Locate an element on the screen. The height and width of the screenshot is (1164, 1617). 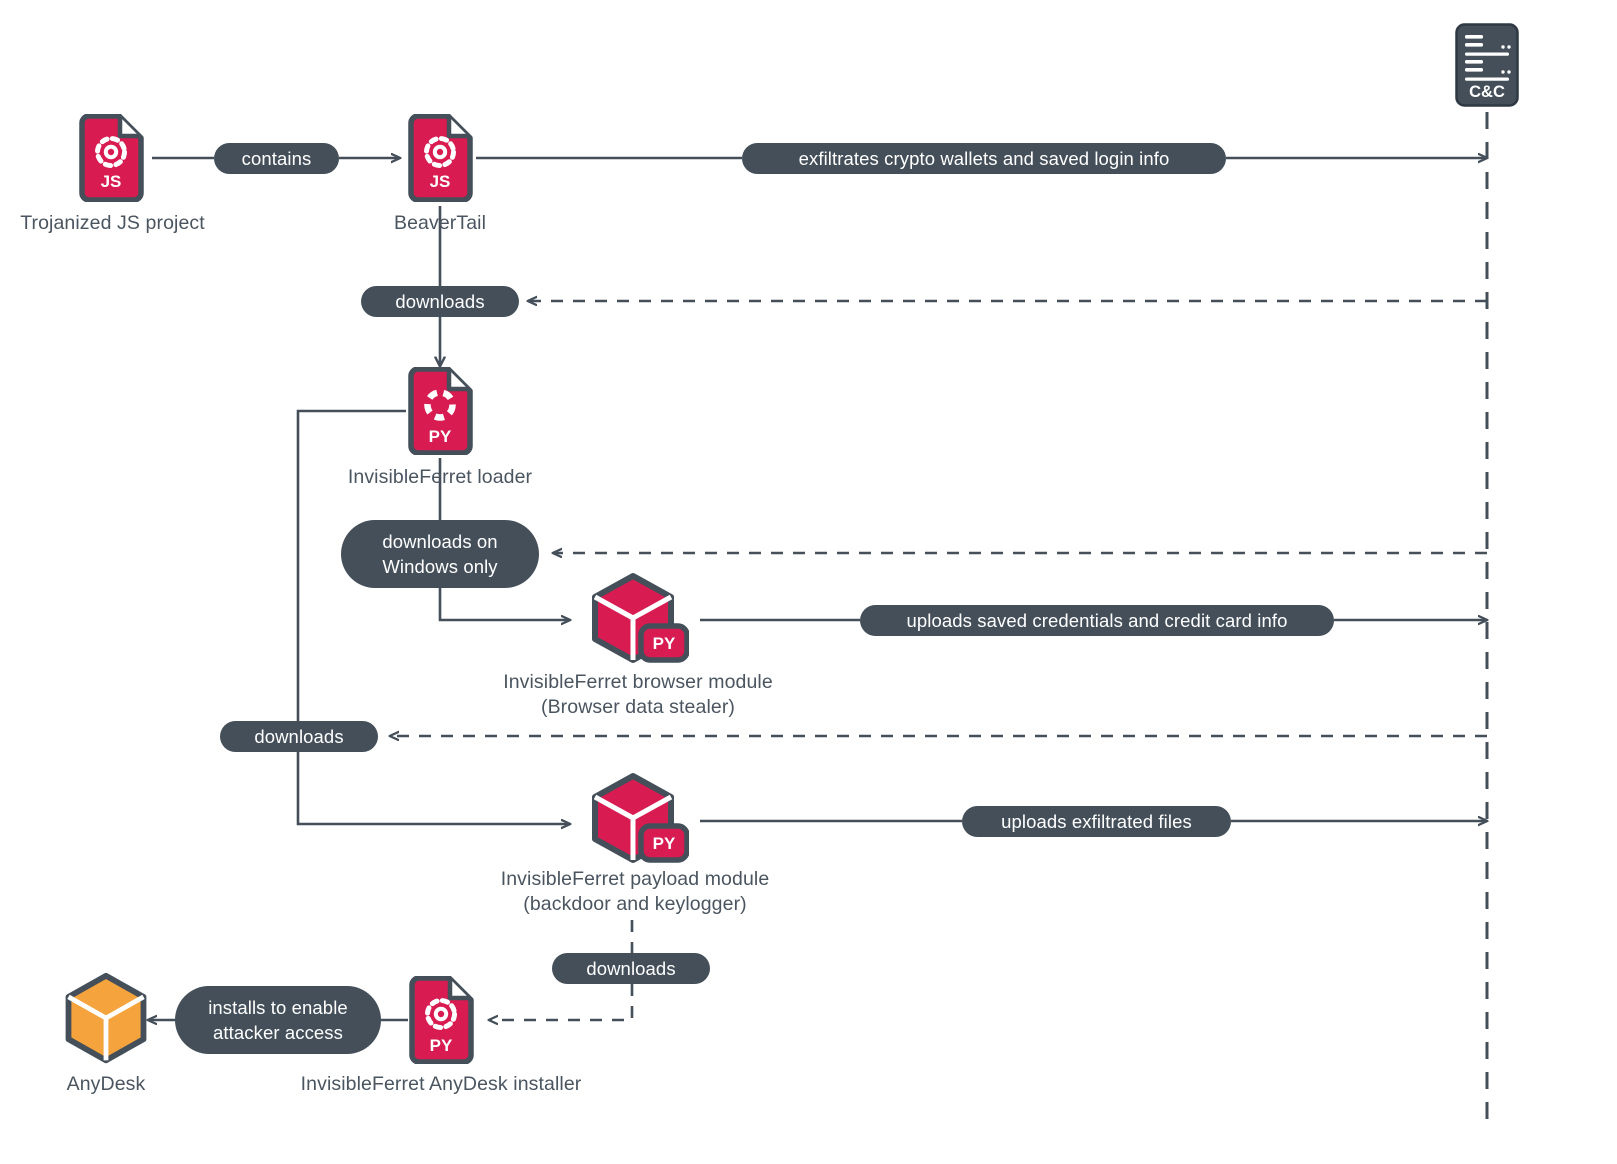
edge-label-line-2: Windows only is located at coordinates (440, 566).